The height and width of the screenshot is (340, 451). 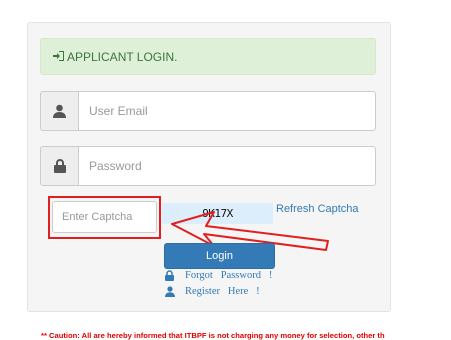 I want to click on login-button: Login, so click(x=219, y=256).